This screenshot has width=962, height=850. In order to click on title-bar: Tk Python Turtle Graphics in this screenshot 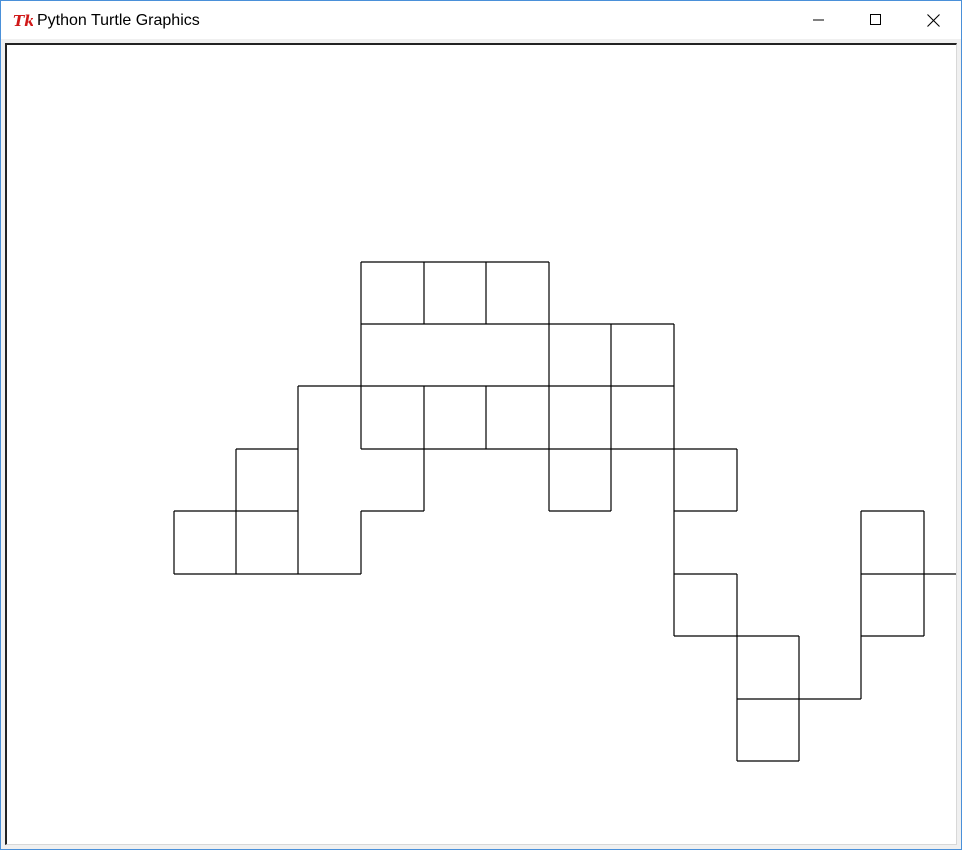, I will do `click(481, 20)`.